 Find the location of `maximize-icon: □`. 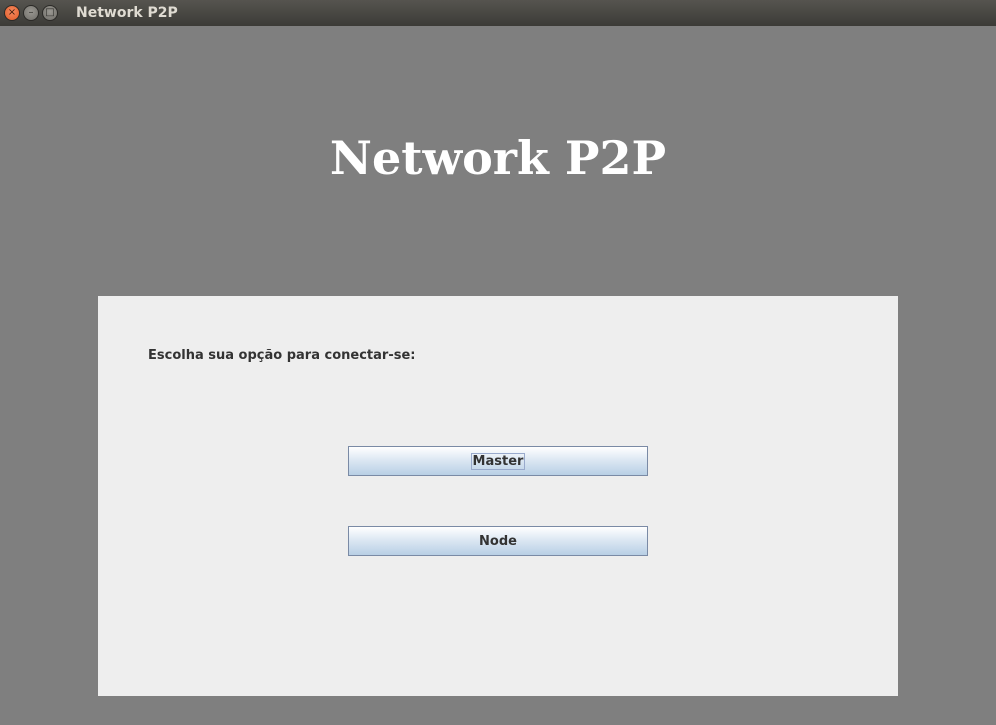

maximize-icon: □ is located at coordinates (50, 13).